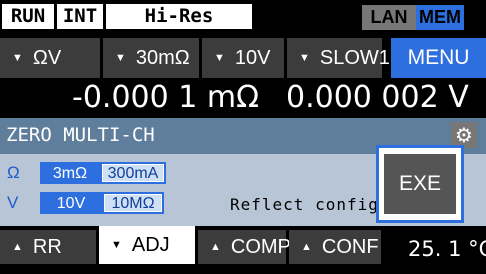 Image resolution: width=486 pixels, height=274 pixels. What do you see at coordinates (13, 202) in the screenshot?
I see `volt-row-label: V` at bounding box center [13, 202].